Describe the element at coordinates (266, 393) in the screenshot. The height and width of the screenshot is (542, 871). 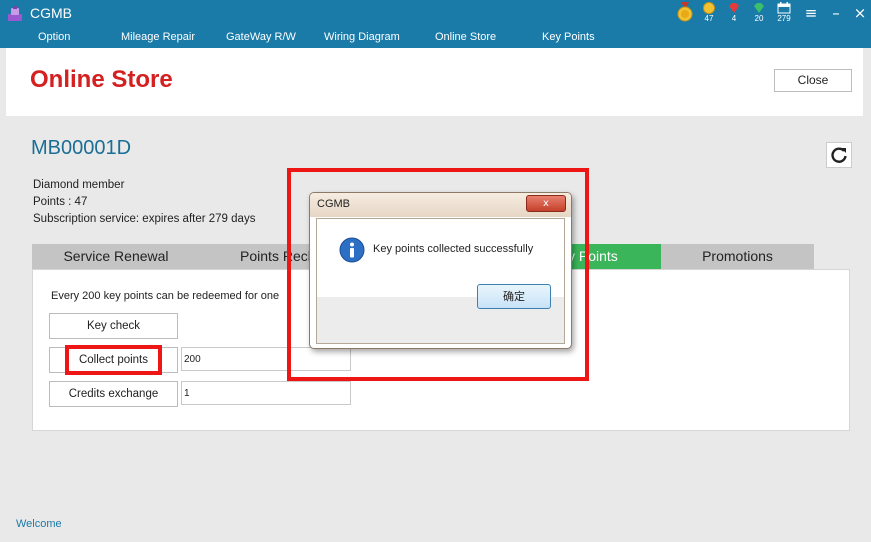
I see `credits-exchange-input: 1` at that location.